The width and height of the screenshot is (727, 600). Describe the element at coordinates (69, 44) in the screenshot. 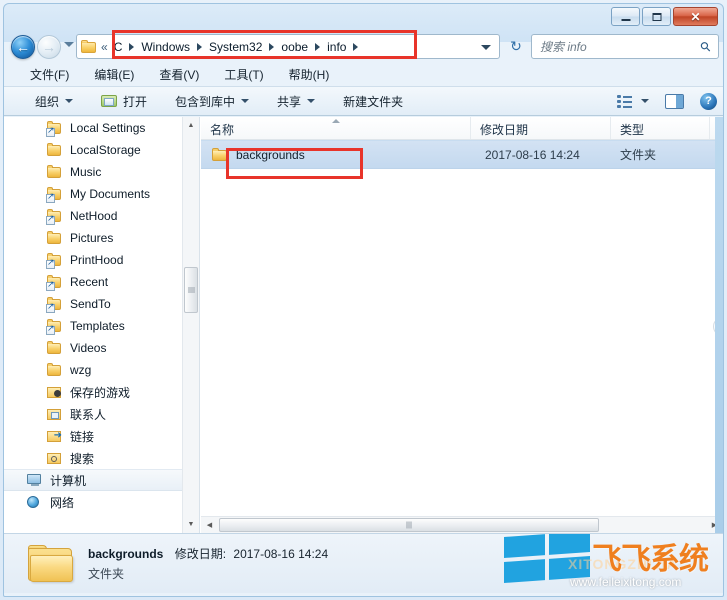

I see `recent-locations-dropdown-icon` at that location.